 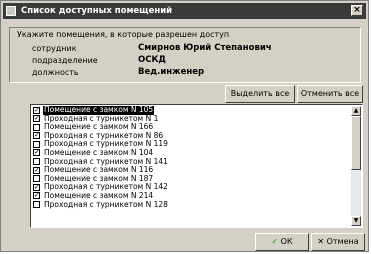 What do you see at coordinates (342, 241) in the screenshot?
I see `cancel-label: Отмена` at bounding box center [342, 241].